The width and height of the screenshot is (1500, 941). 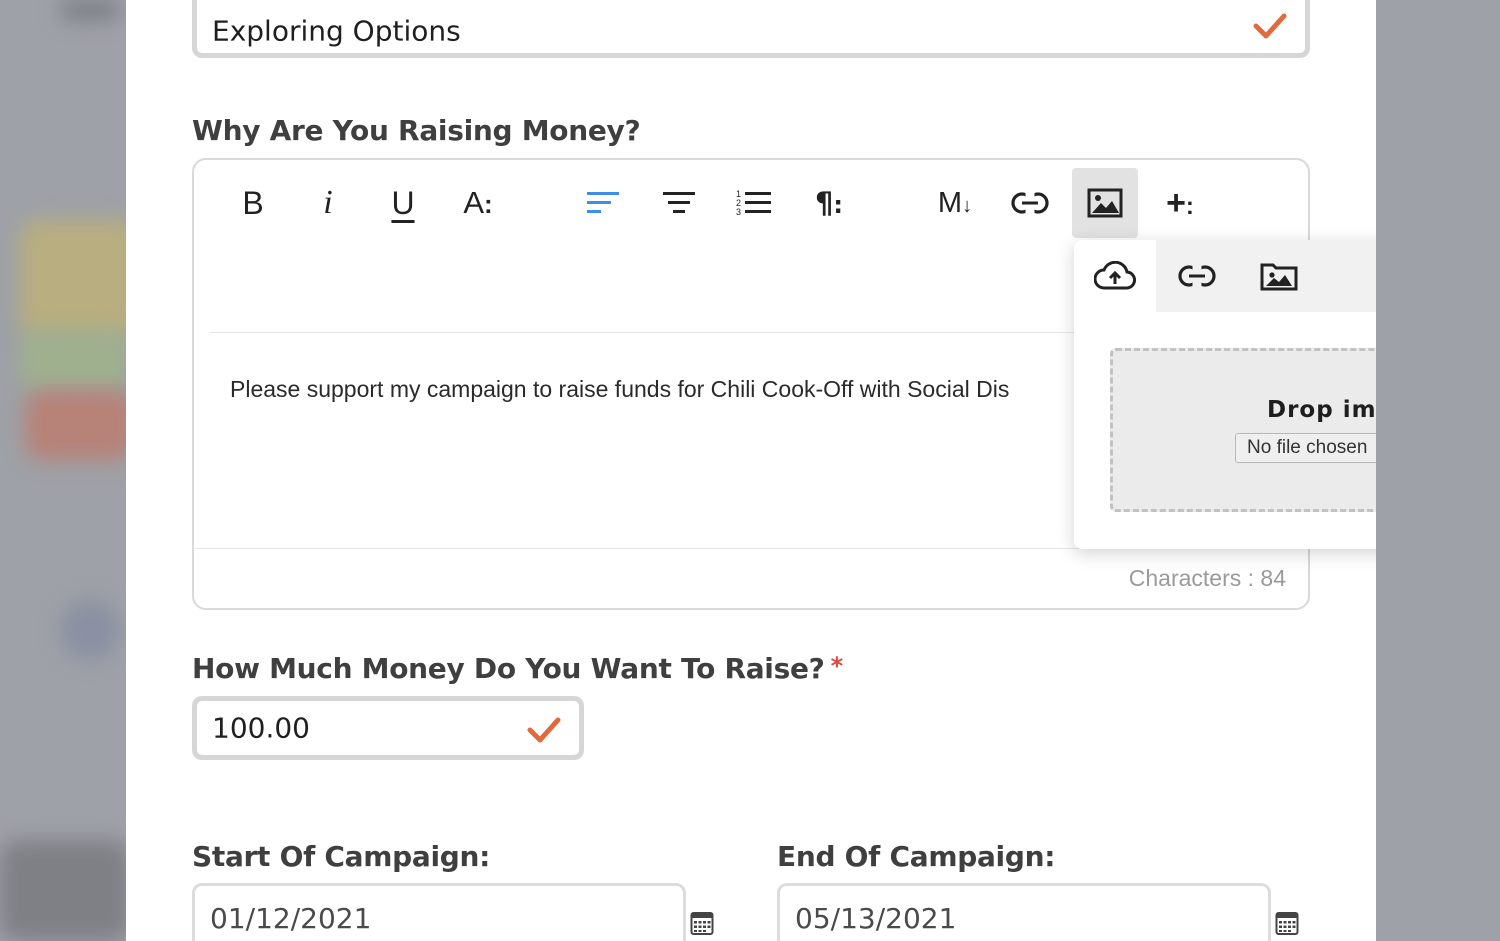 I want to click on align-left-icon, so click(x=603, y=202).